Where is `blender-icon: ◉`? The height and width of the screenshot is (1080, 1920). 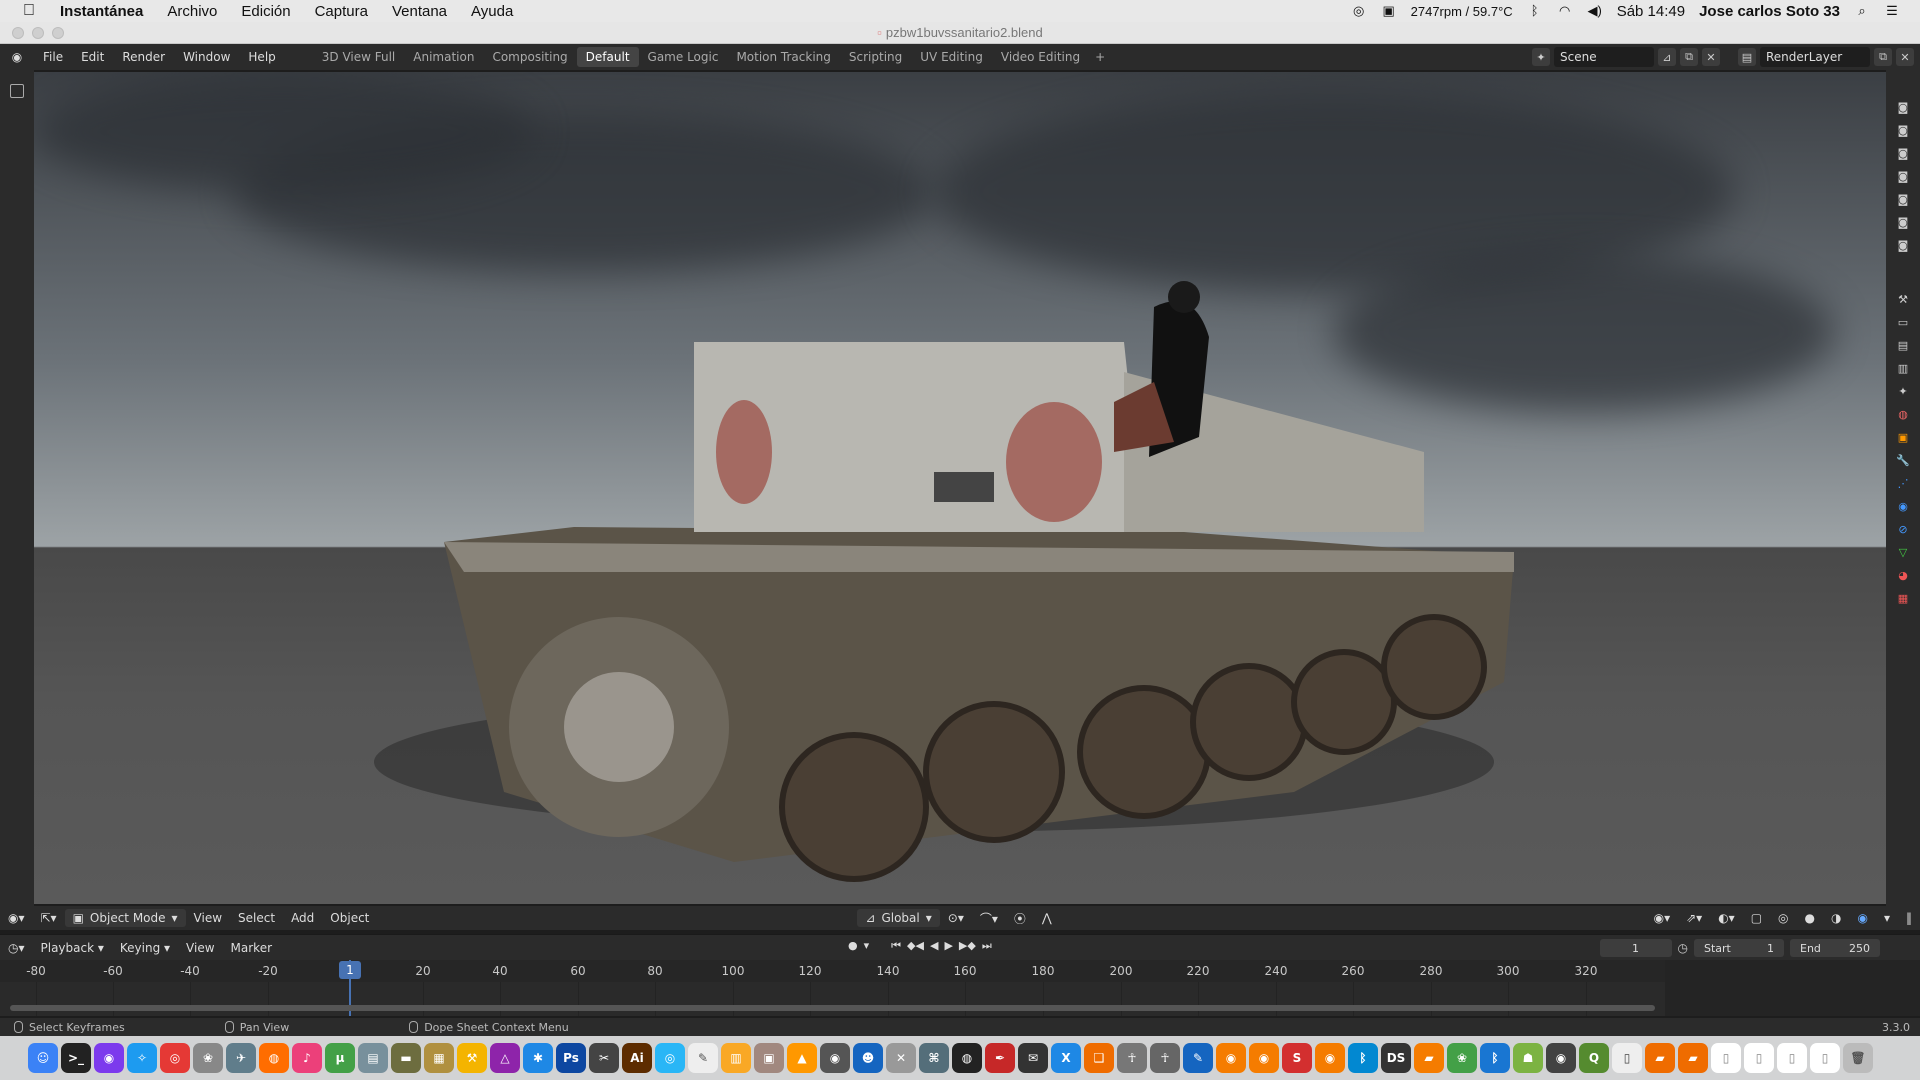 blender-icon: ◉ is located at coordinates (1231, 1058).